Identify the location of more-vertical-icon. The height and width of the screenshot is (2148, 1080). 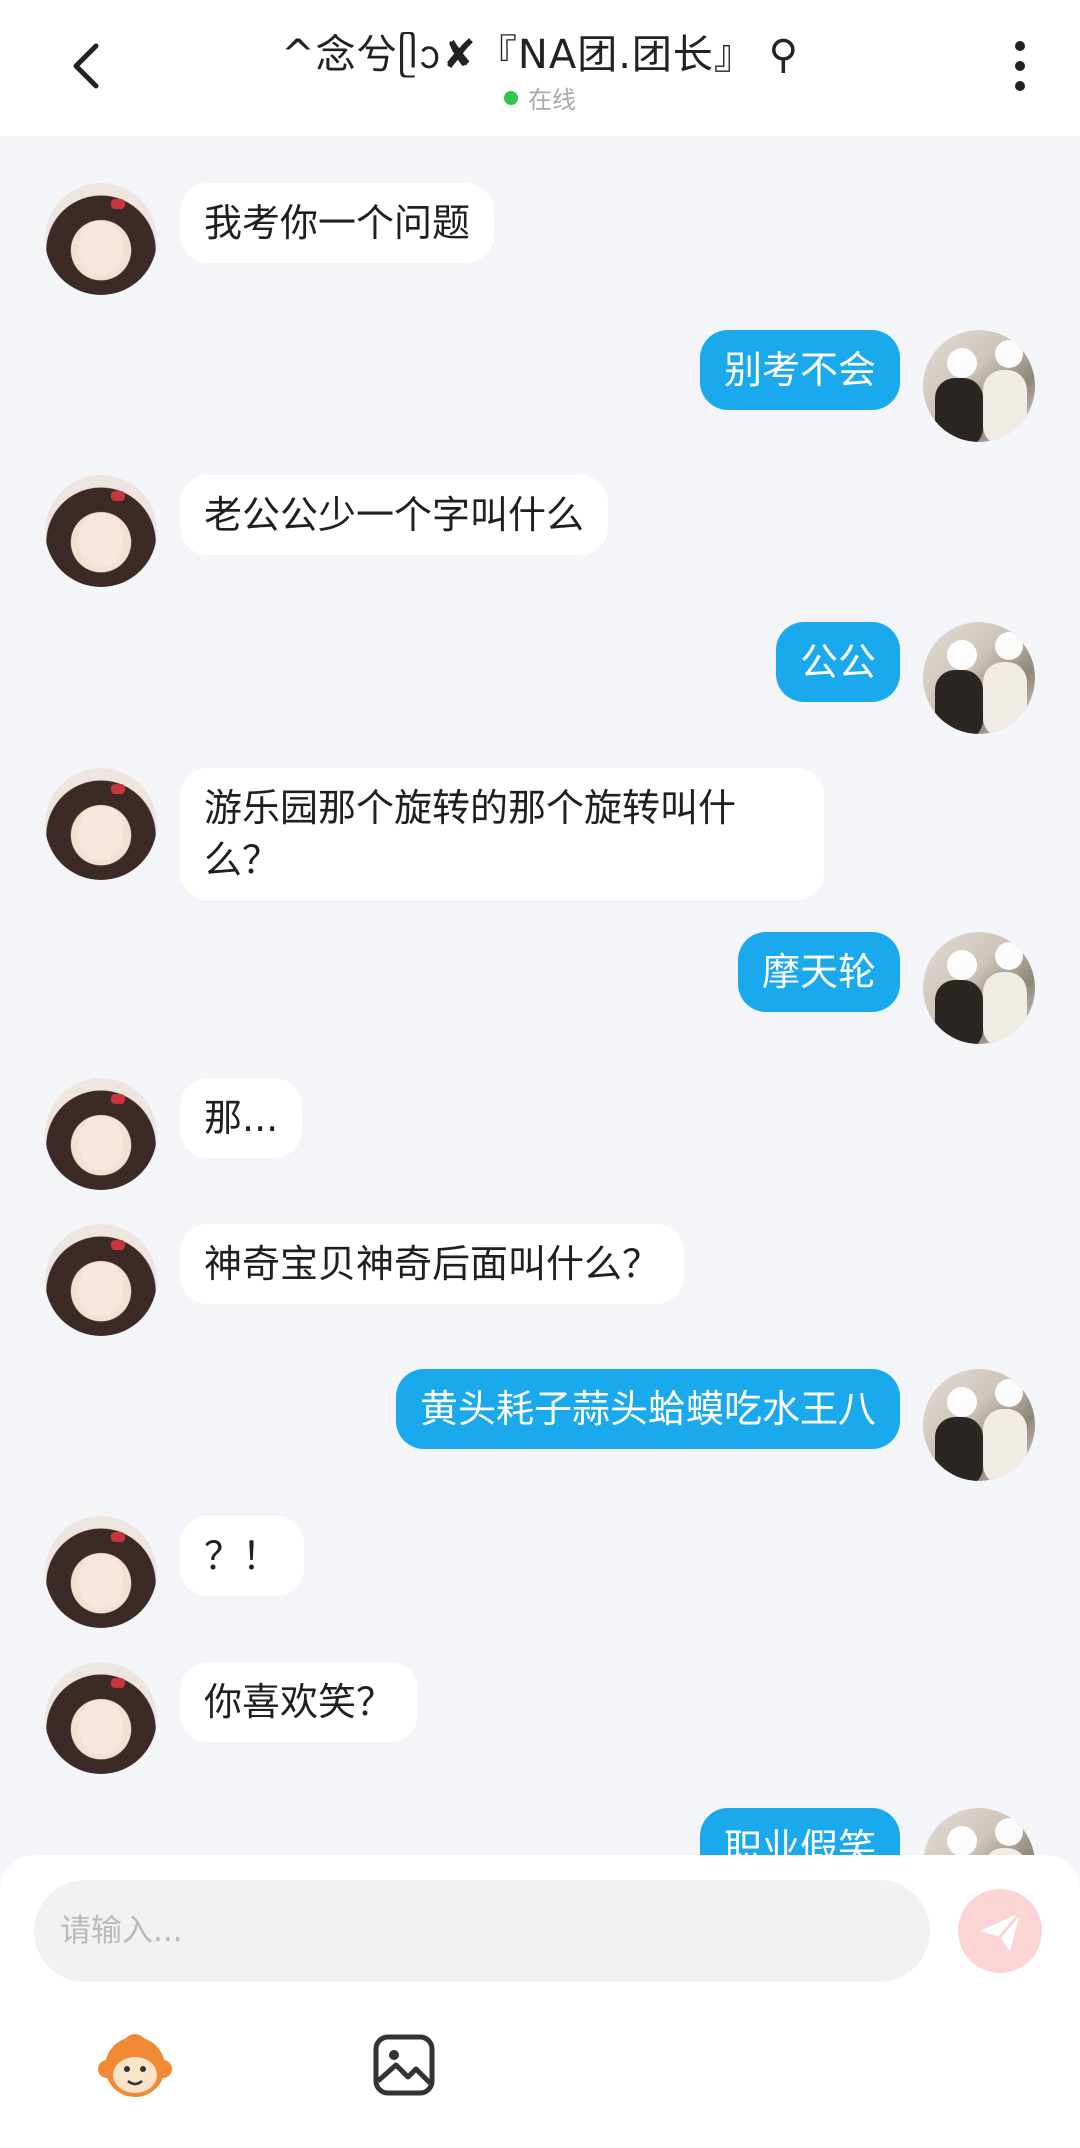
(1020, 66).